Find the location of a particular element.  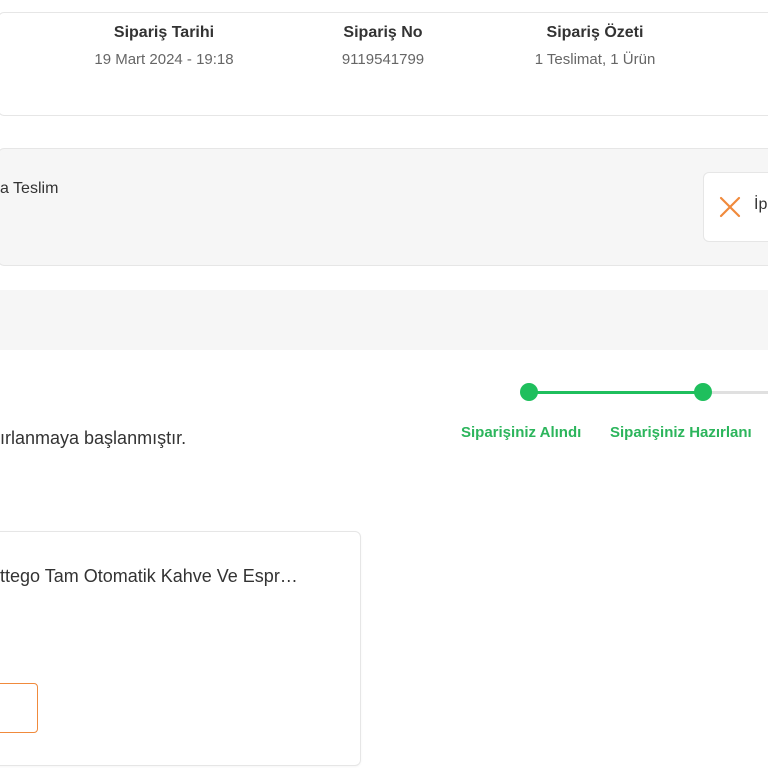

order-number-block: Sipariş No 9119541799 is located at coordinates (383, 46).